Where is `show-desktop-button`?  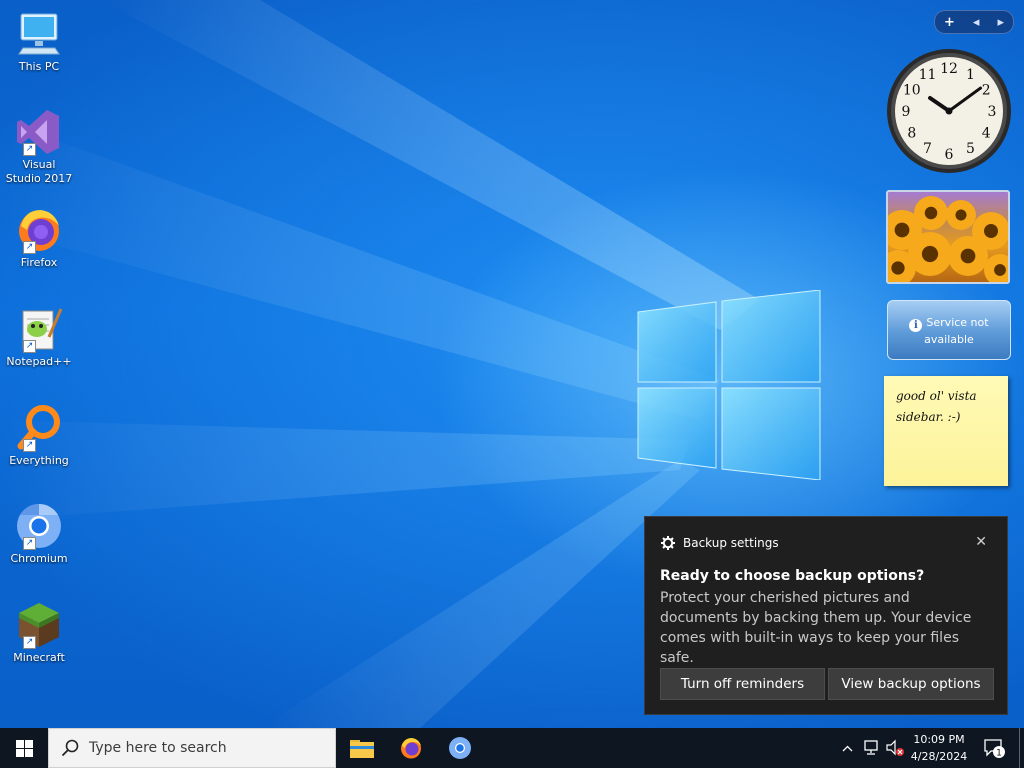
show-desktop-button is located at coordinates (1021, 748).